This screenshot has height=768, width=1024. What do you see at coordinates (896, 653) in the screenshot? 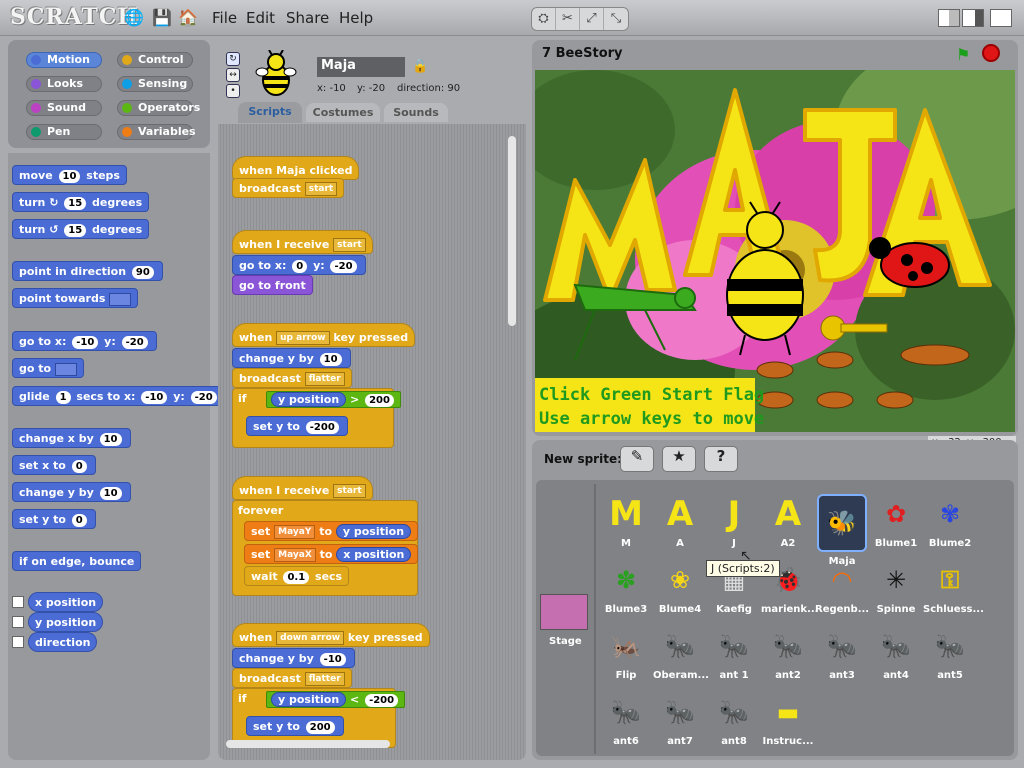
I see `sprite-thumb-ant4: 🐜 ant4` at bounding box center [896, 653].